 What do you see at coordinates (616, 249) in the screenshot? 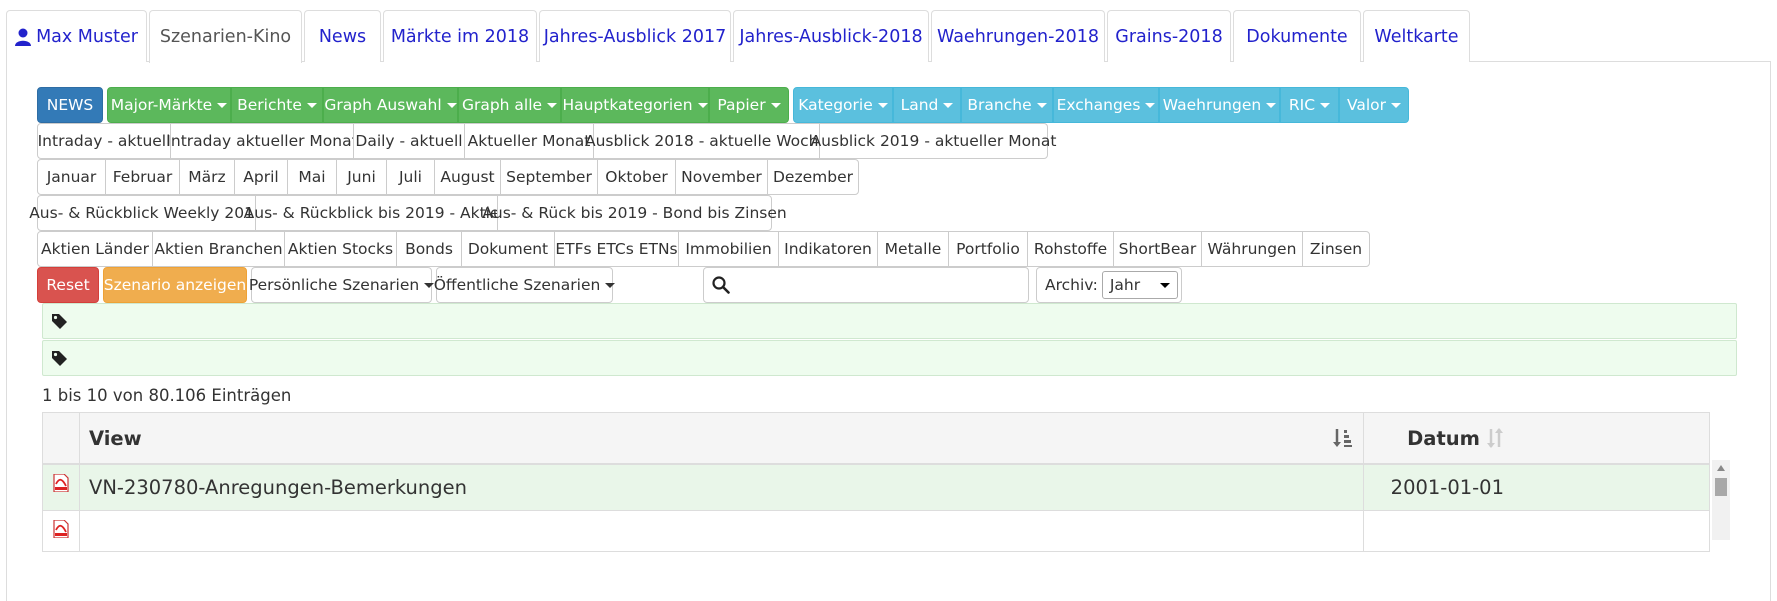
I see `category-etfs: ETFs ETCs ETNs` at bounding box center [616, 249].